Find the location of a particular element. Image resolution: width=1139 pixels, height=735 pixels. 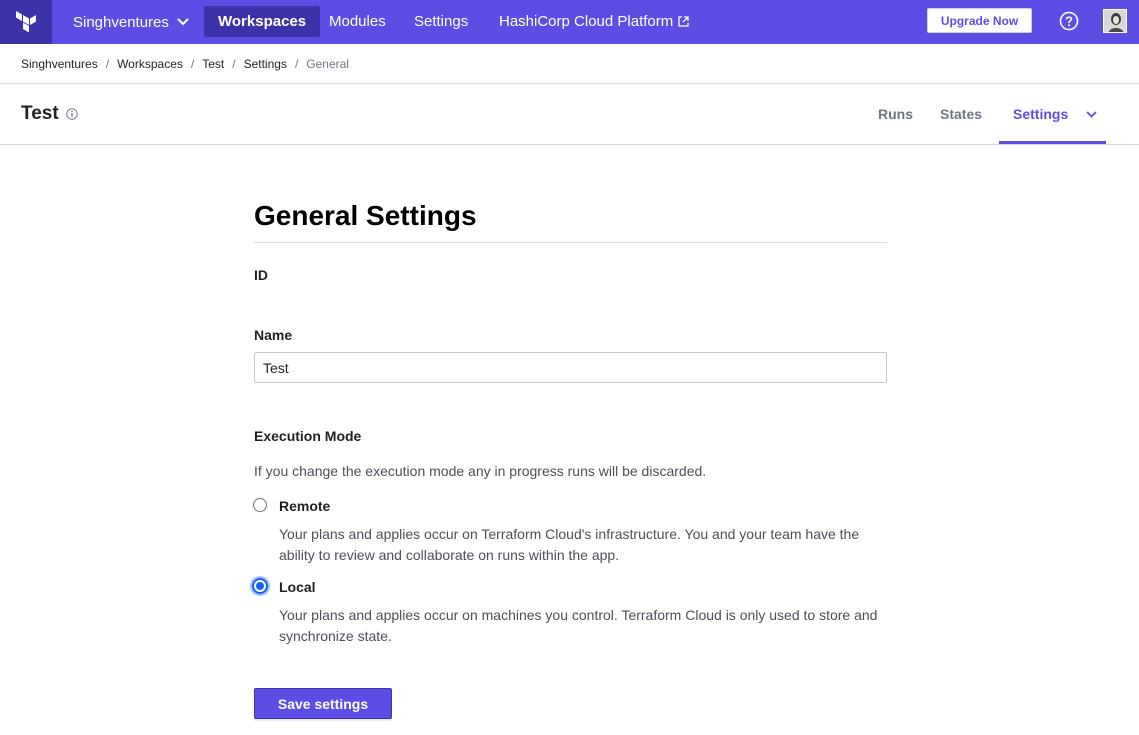

breadcrumb-settings: Settings is located at coordinates (265, 64).